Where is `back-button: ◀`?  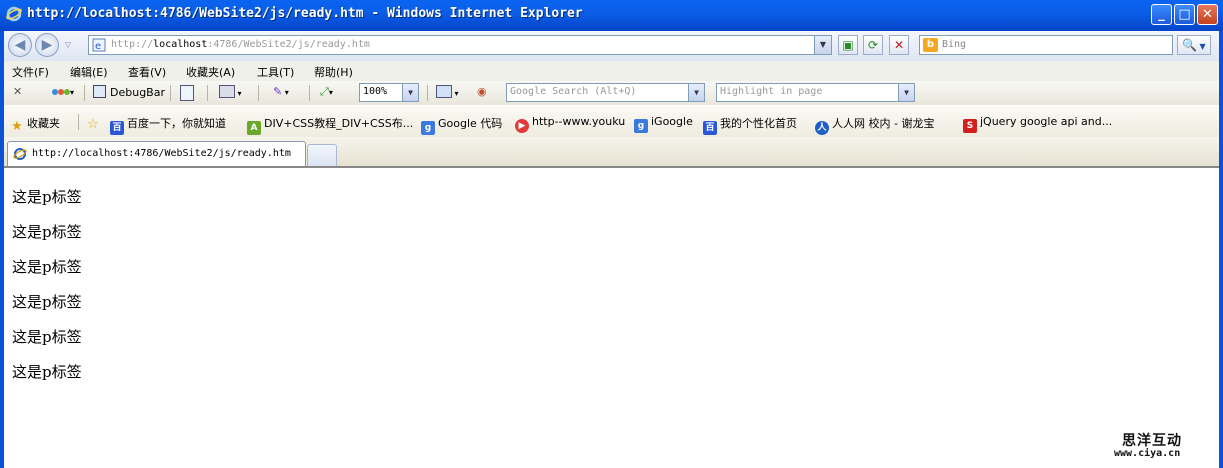
back-button: ◀ is located at coordinates (20, 45).